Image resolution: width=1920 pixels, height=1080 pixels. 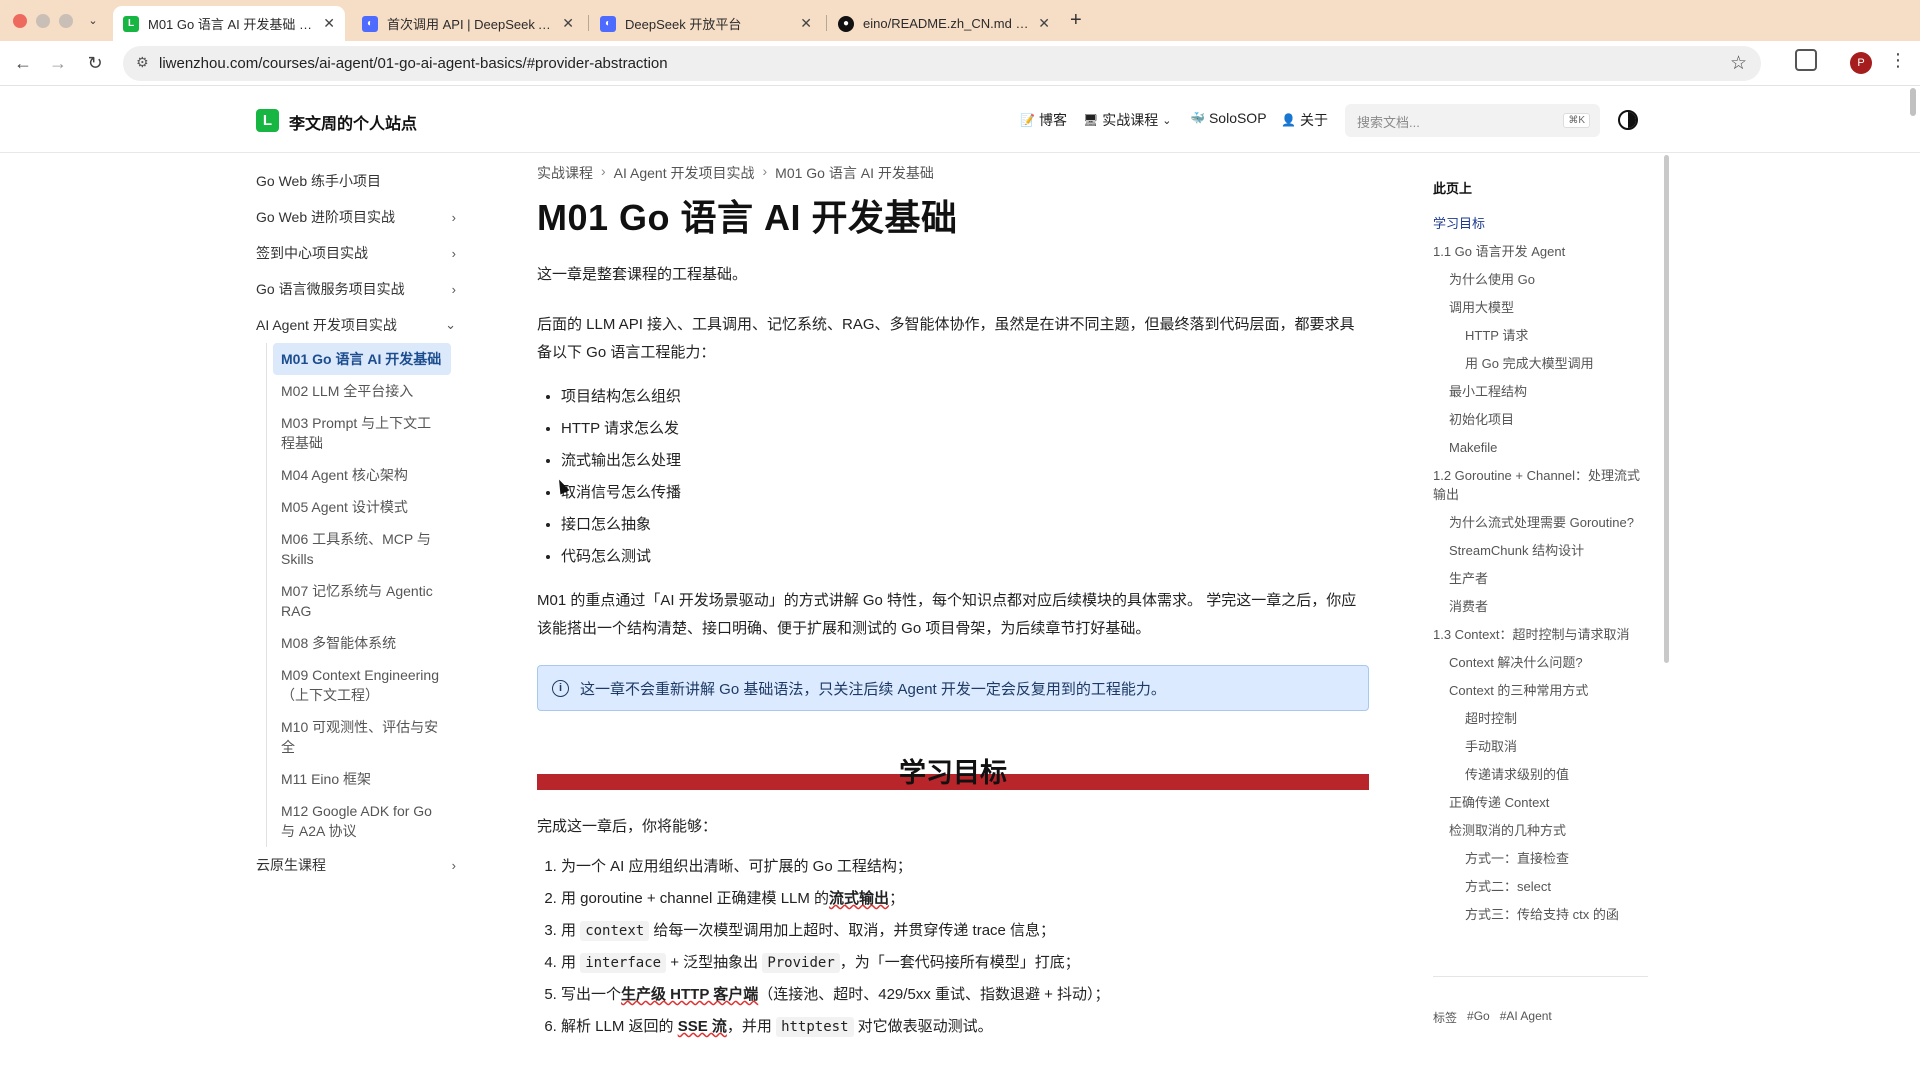 What do you see at coordinates (58, 63) in the screenshot?
I see `forward-arrow-icon: →` at bounding box center [58, 63].